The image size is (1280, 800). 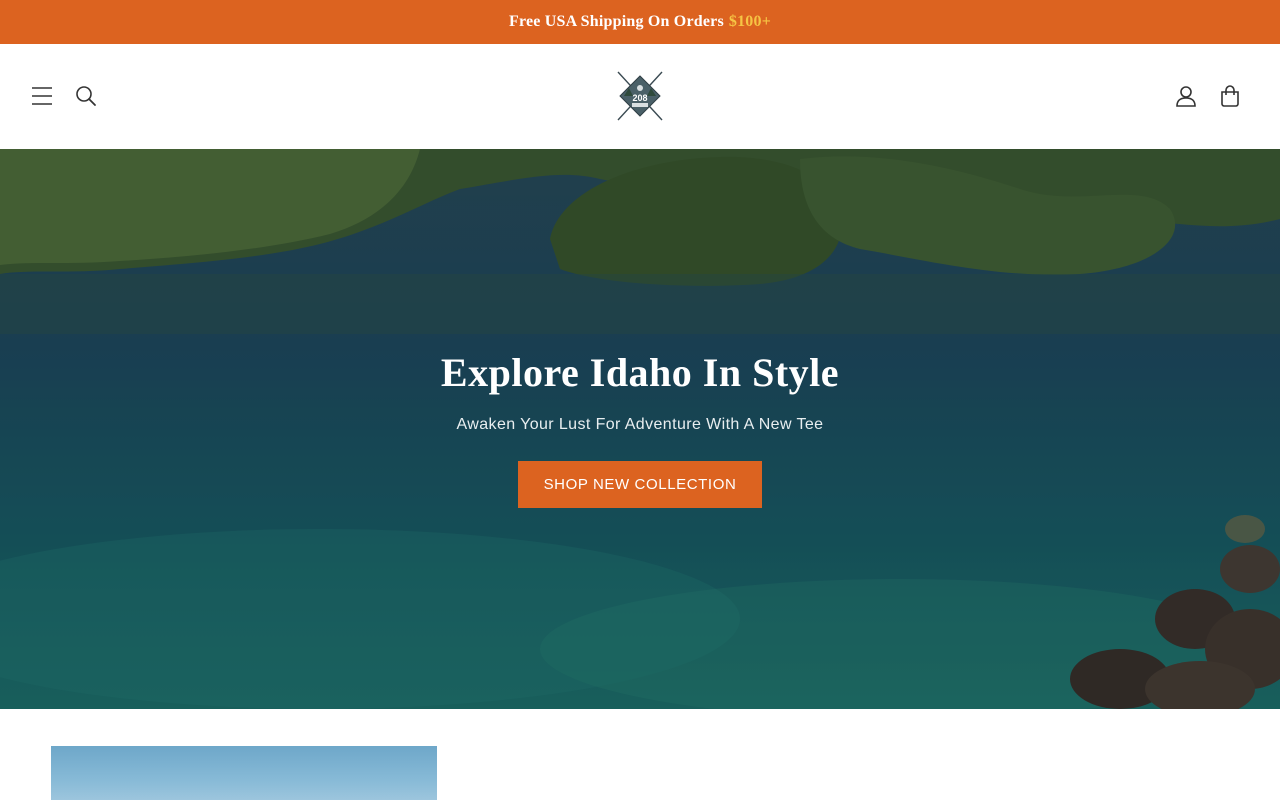 What do you see at coordinates (244, 773) in the screenshot?
I see `feature-image` at bounding box center [244, 773].